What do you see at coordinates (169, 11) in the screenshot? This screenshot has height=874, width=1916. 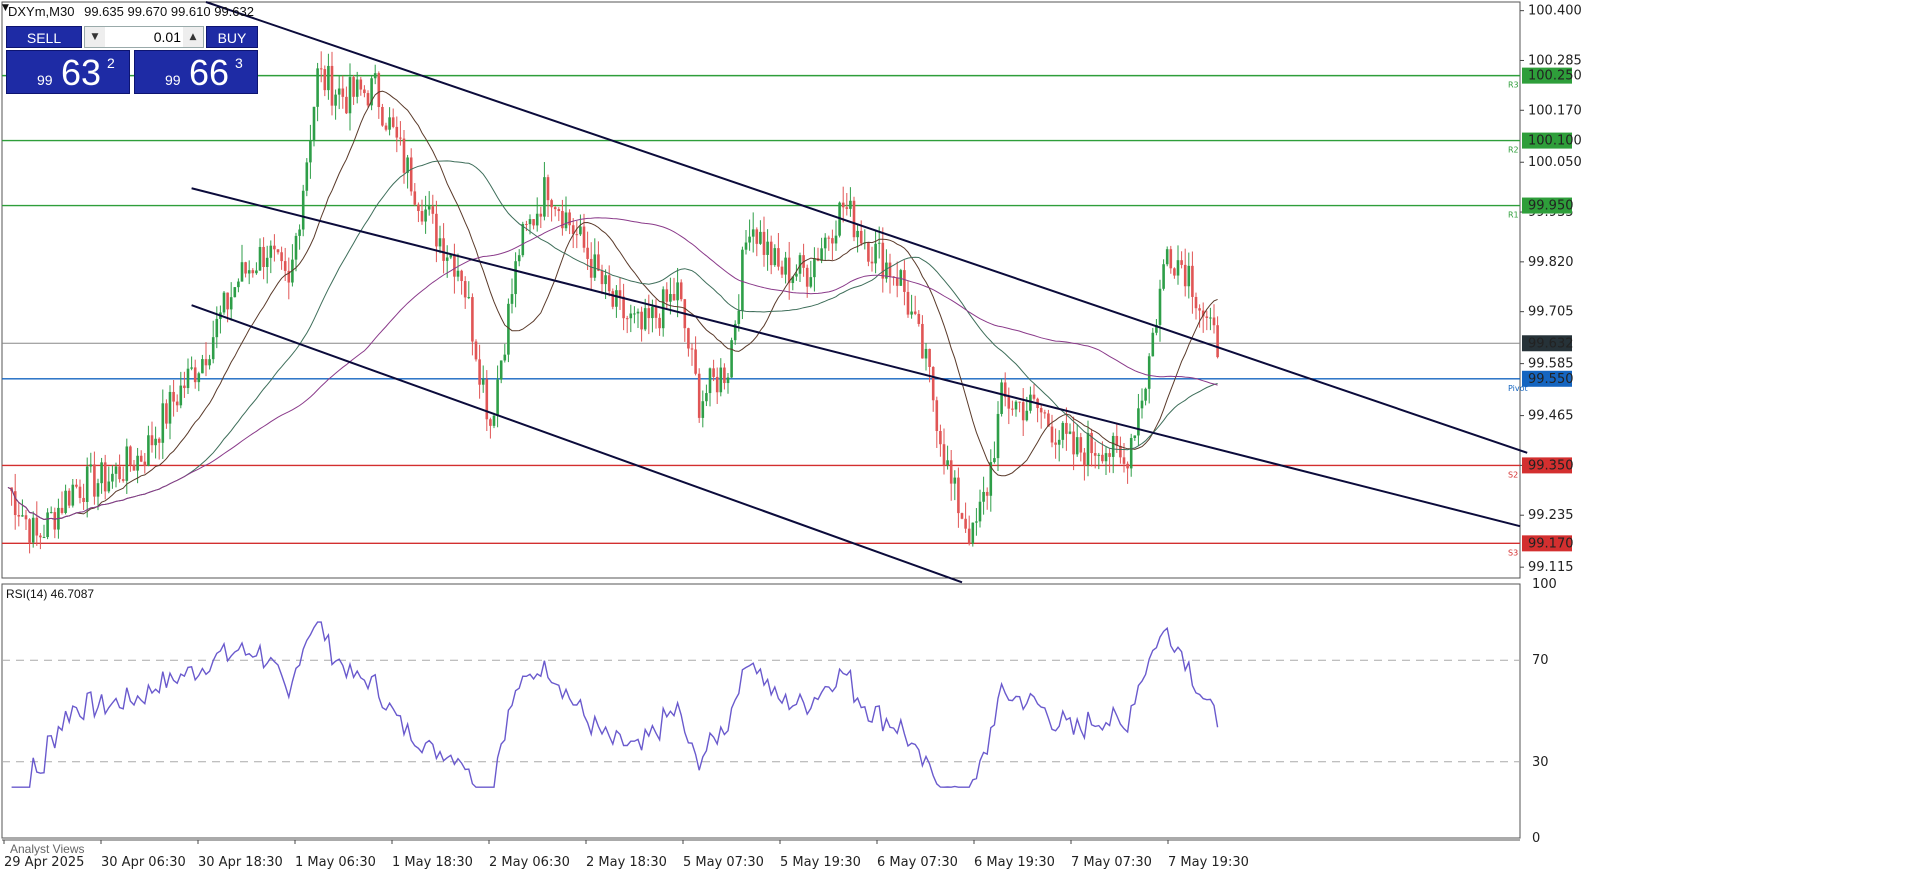 I see `ohlc-values: 99.635 99.670 99.610 99.632` at bounding box center [169, 11].